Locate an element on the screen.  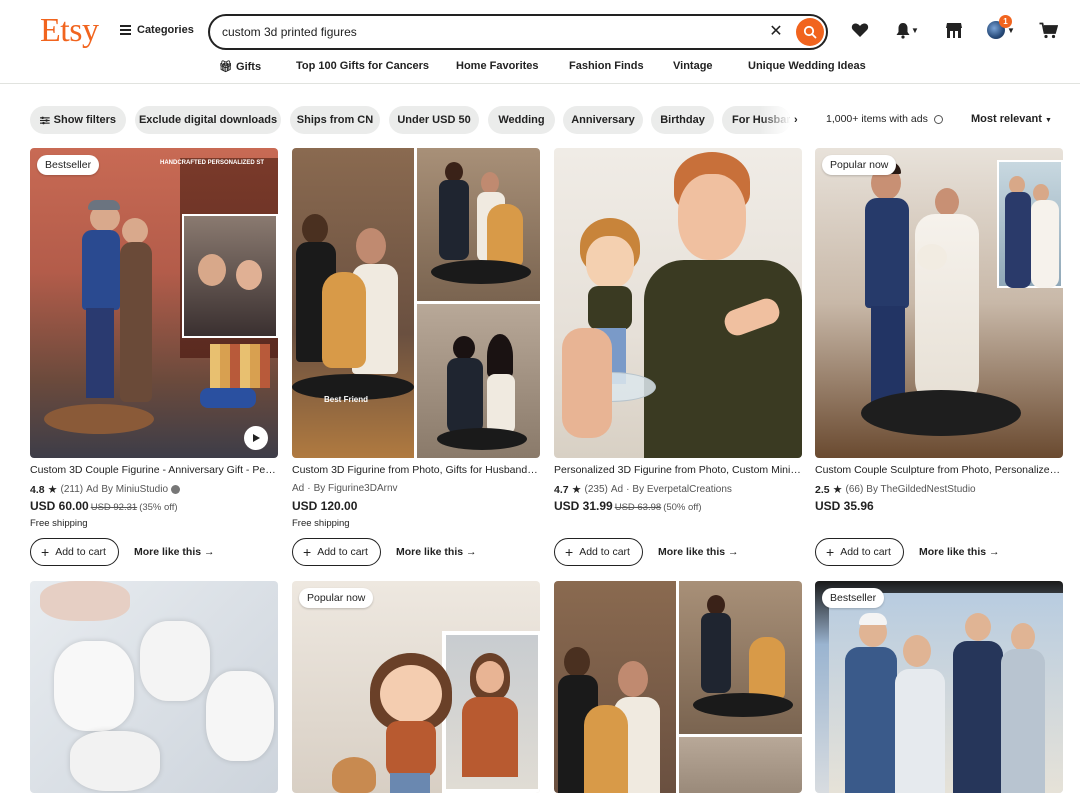
etsy-logo: Etsy is located at coordinates (69, 31).